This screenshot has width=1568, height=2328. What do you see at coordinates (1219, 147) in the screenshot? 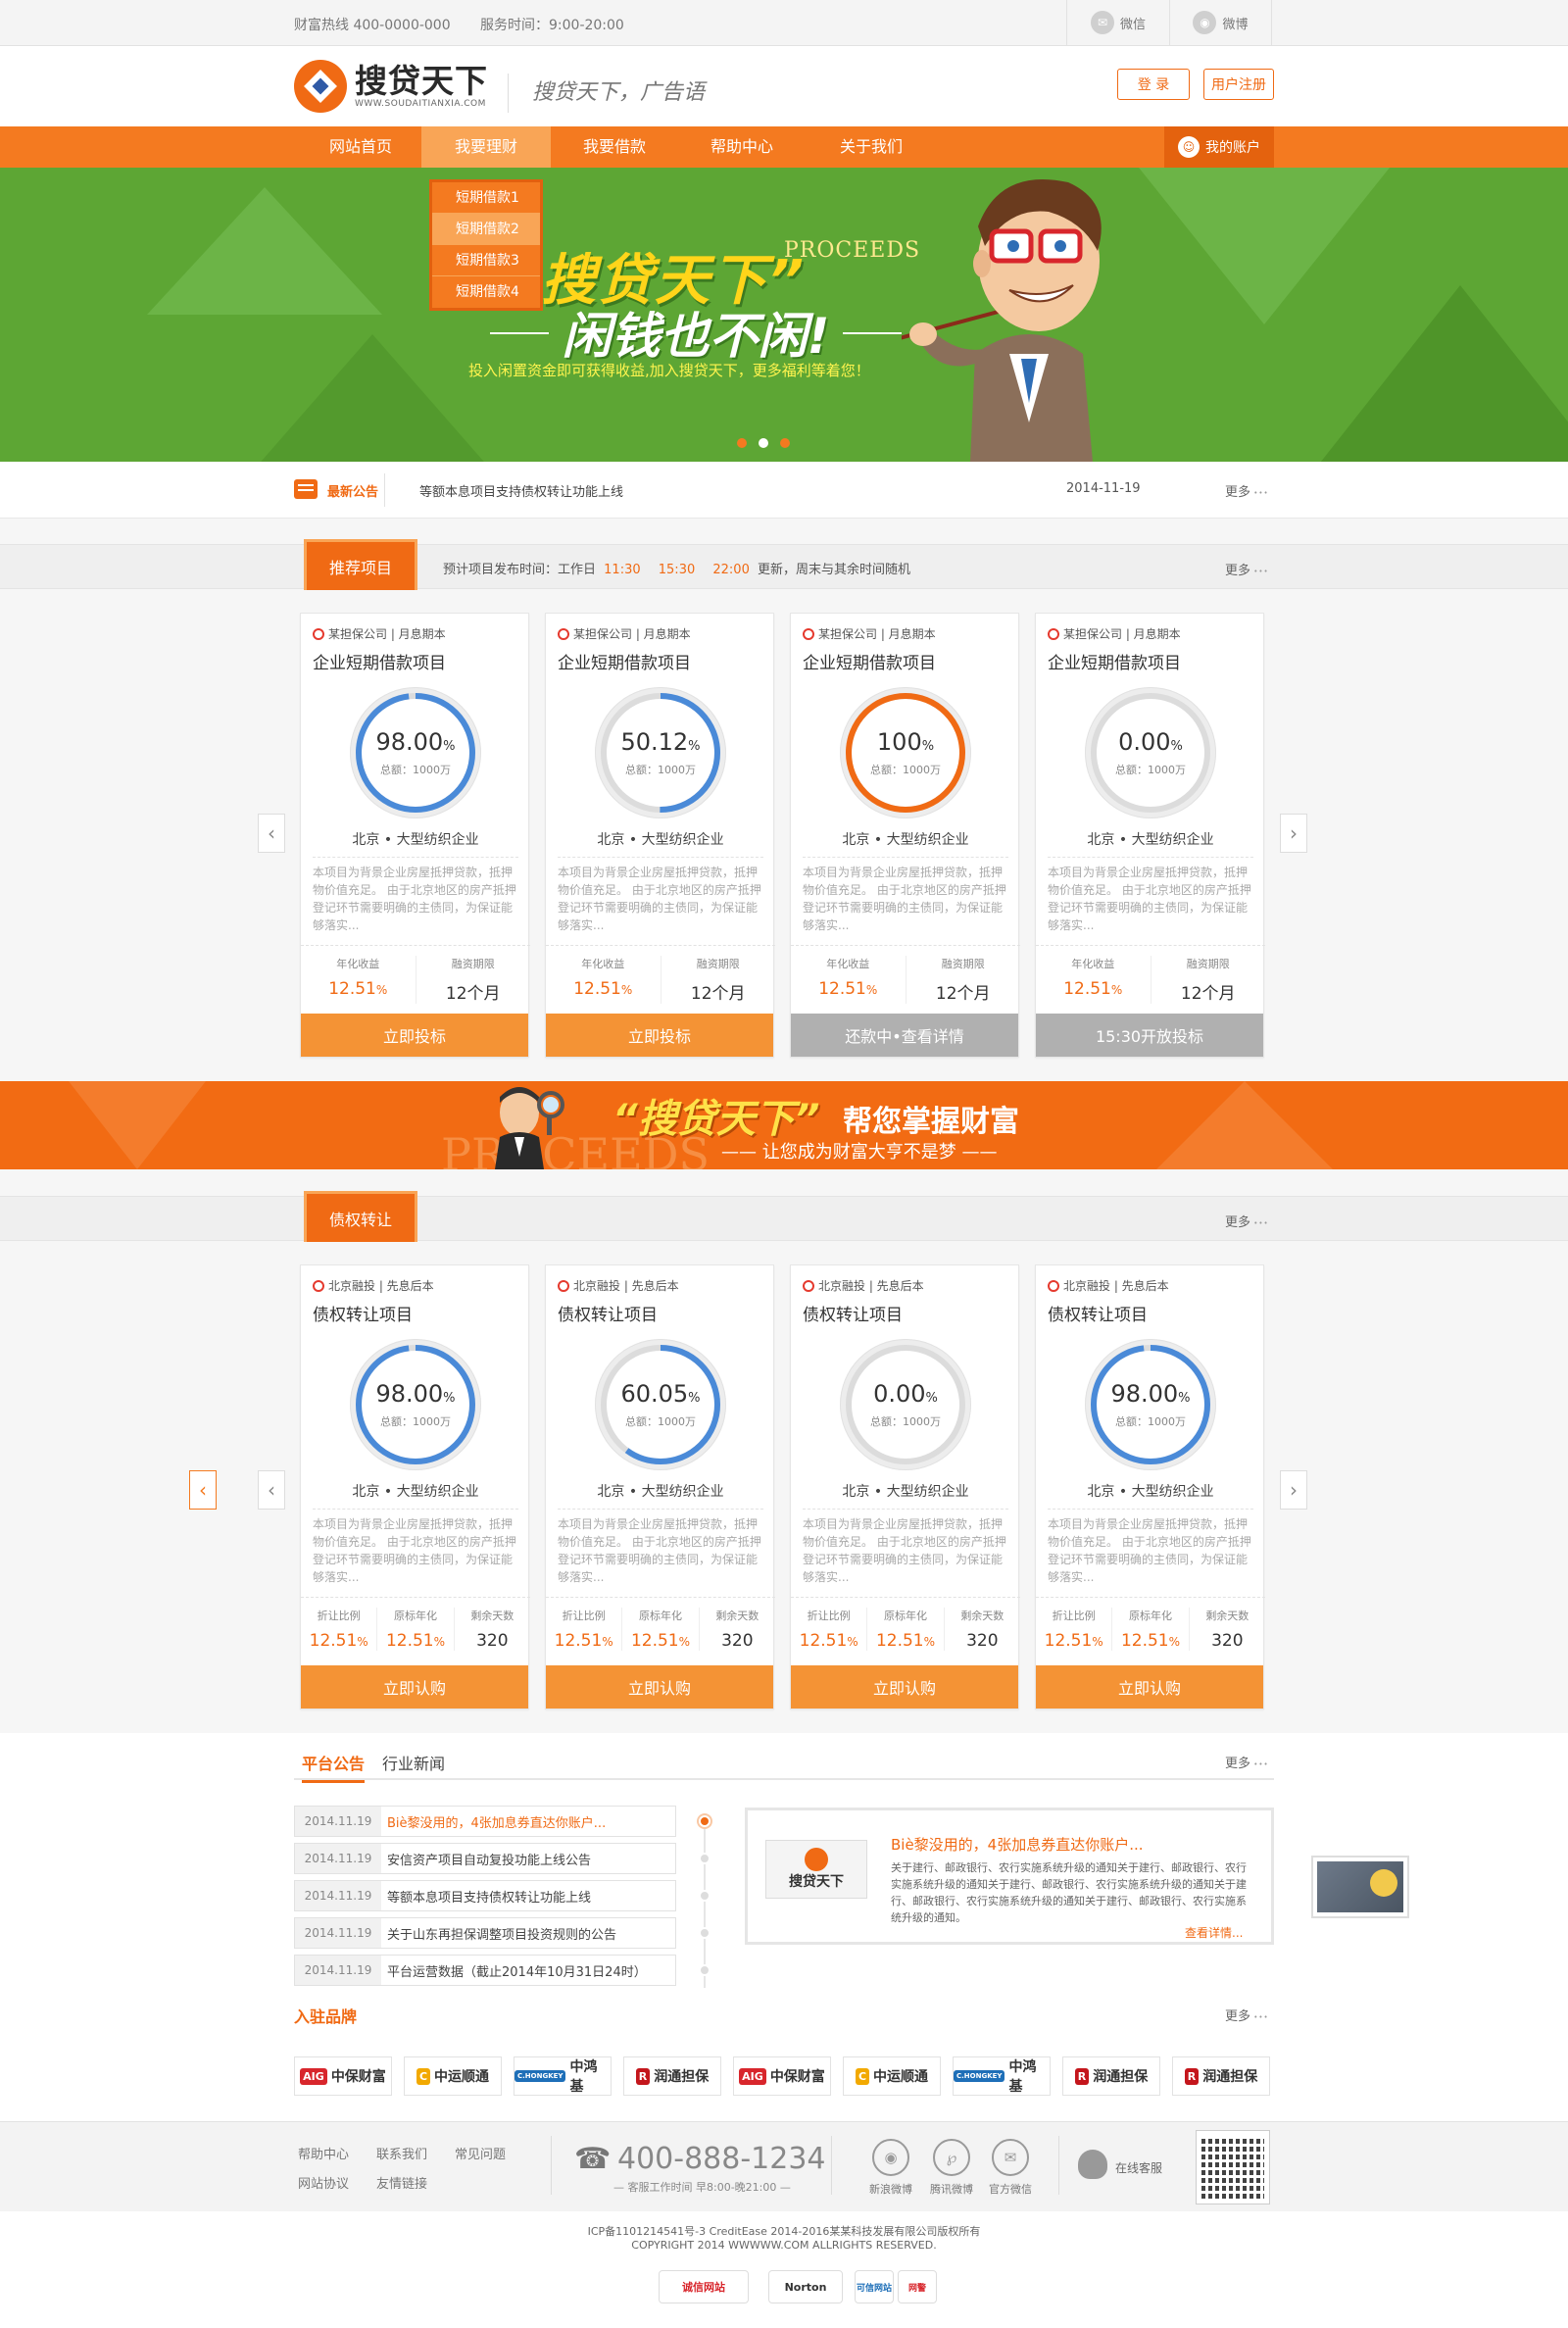
I see `my-account-button: ☺ 我的账户` at bounding box center [1219, 147].